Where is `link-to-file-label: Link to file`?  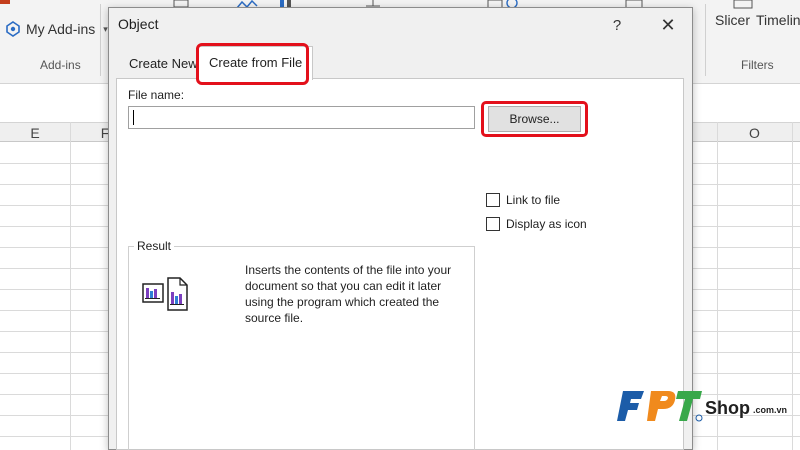 link-to-file-label: Link to file is located at coordinates (533, 200).